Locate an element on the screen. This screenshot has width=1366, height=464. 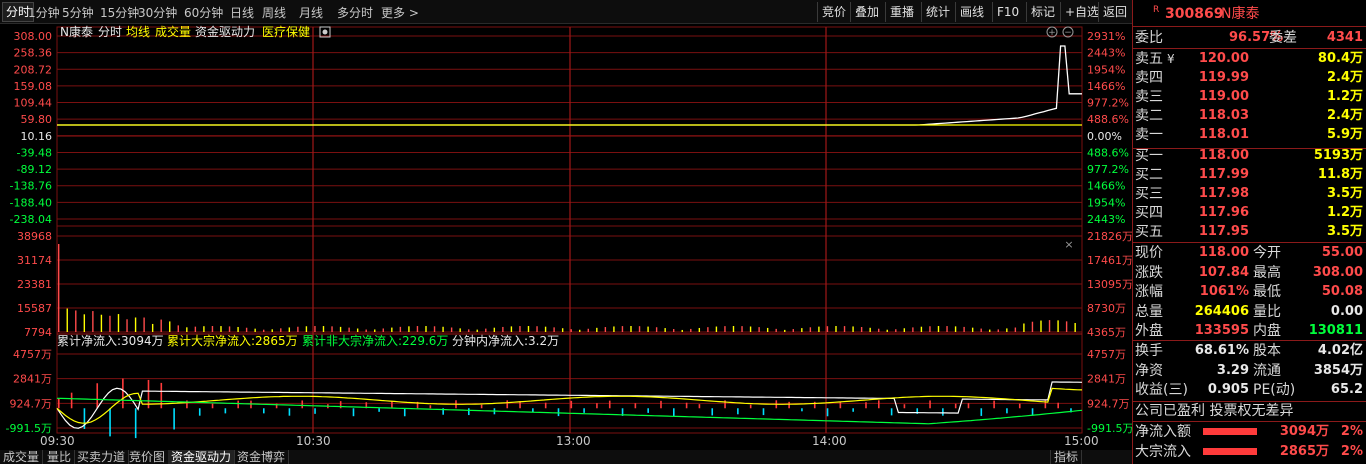
fund-label: 收益(三) is located at coordinates (1161, 390).